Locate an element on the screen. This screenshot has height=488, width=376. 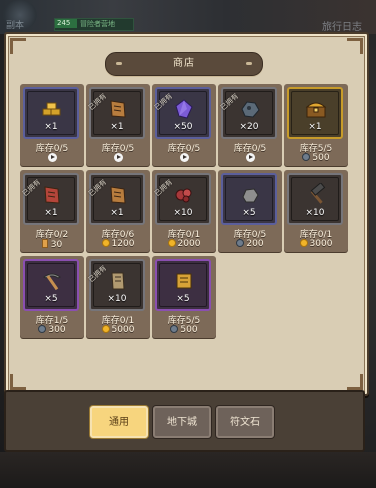
shop-item-card: 已拥有 ×10 库存0/1 2000 is located at coordinates (184, 211).